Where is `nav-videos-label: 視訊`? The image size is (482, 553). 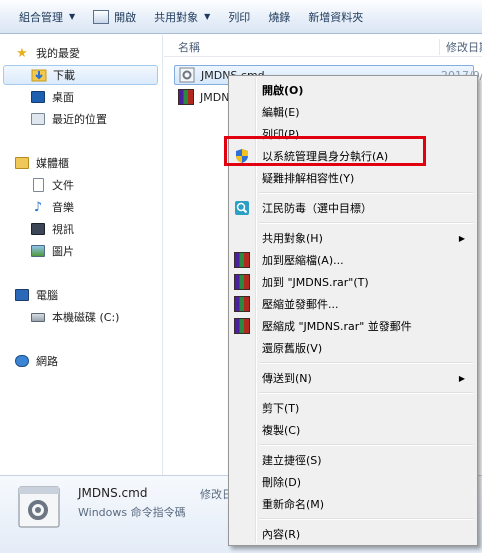 nav-videos-label: 視訊 is located at coordinates (63, 229).